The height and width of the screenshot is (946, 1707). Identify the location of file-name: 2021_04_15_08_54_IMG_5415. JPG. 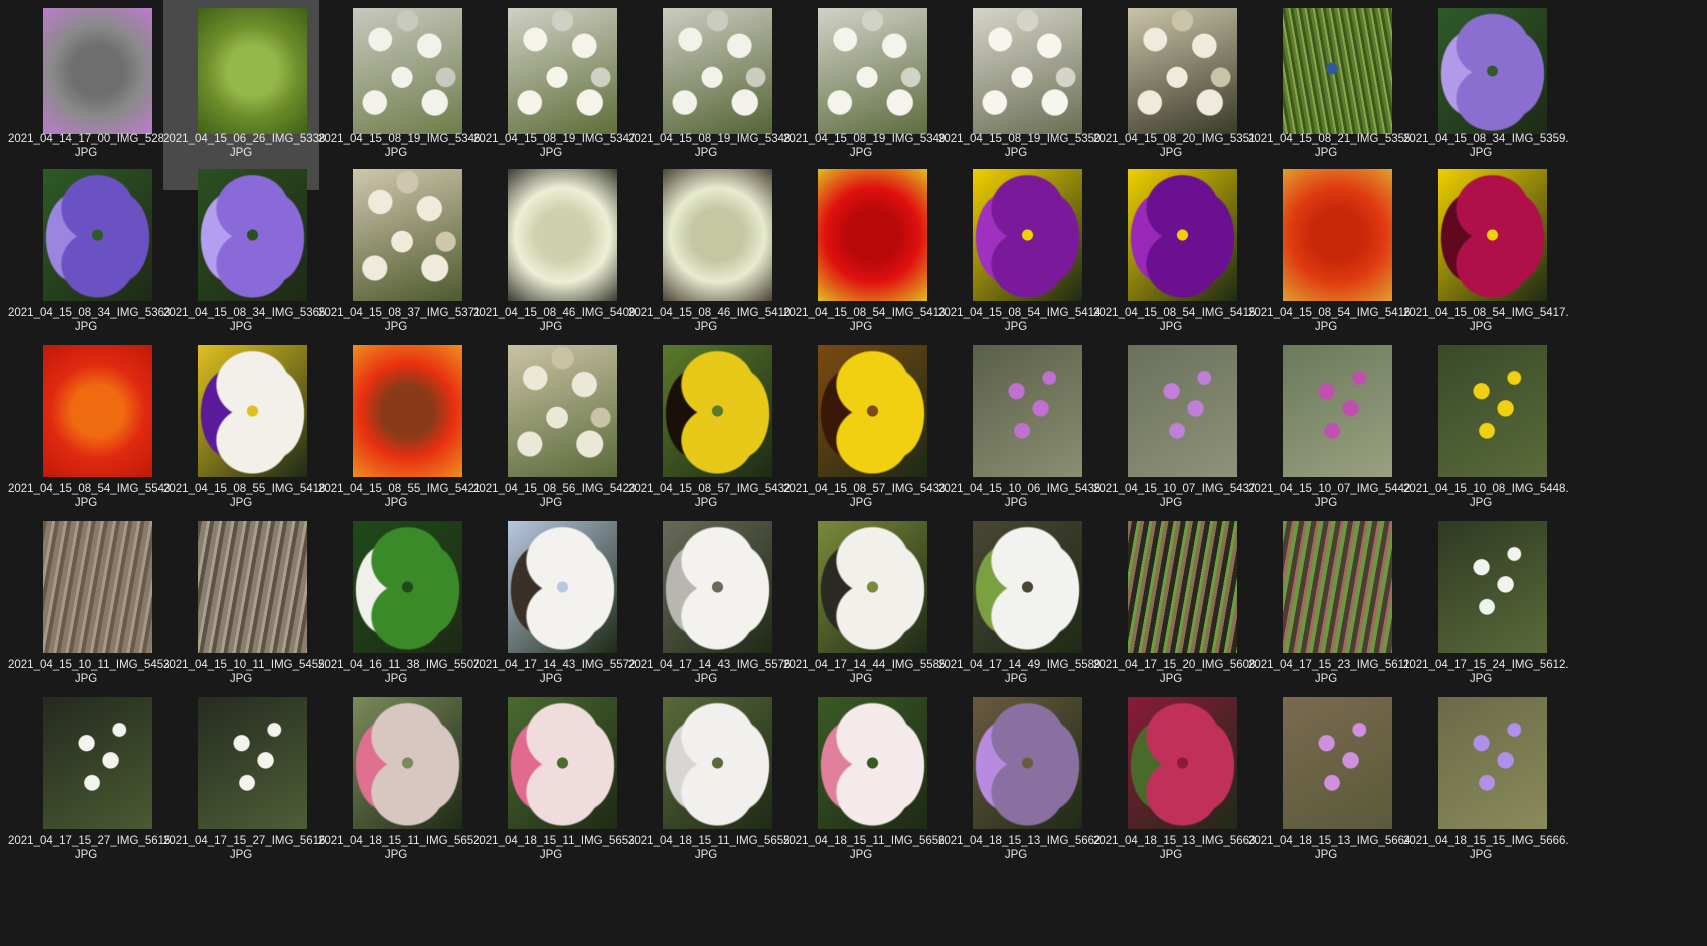
(1176, 320).